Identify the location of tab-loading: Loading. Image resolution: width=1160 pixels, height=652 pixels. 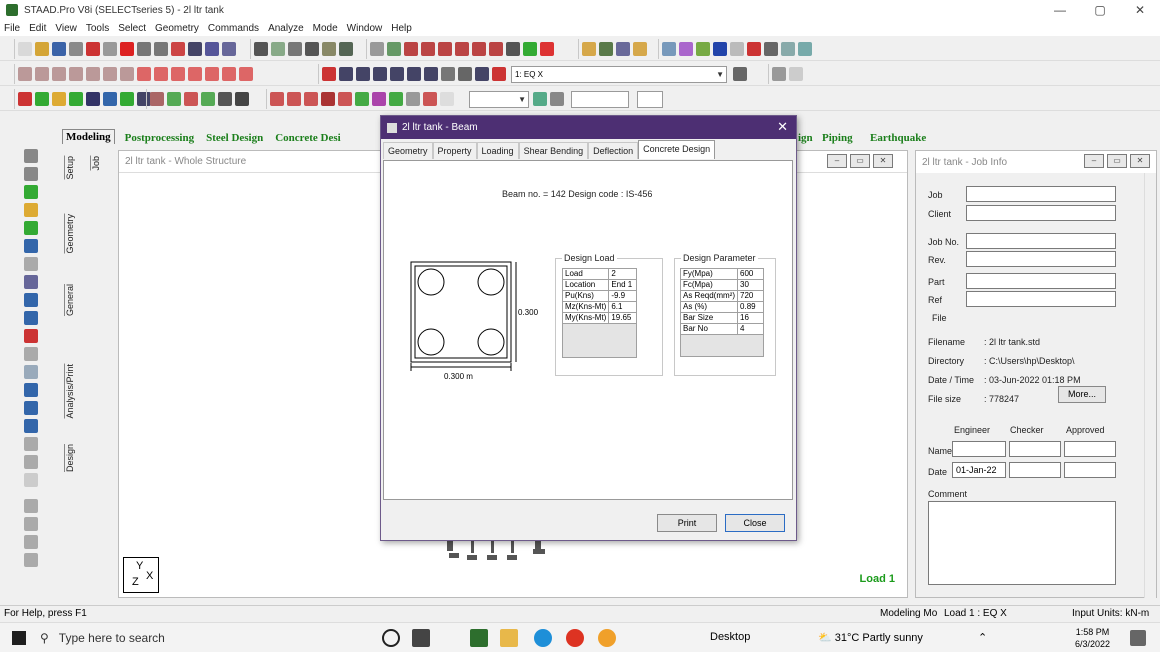
(497, 150).